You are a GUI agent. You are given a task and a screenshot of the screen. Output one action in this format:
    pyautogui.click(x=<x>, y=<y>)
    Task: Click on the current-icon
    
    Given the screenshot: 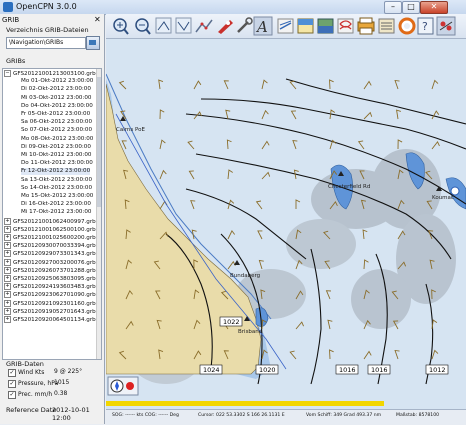 What is the action you would take?
    pyautogui.click(x=285, y=26)
    